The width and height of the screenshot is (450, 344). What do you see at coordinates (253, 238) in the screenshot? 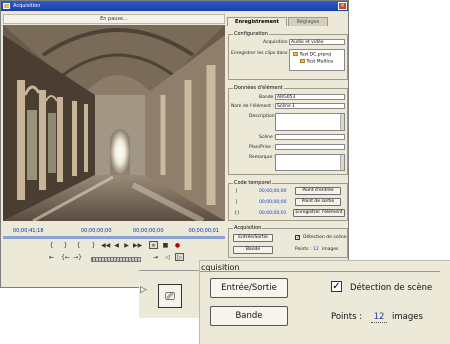
I see `capture-in-out-button: Entrée/Sortie` at bounding box center [253, 238].